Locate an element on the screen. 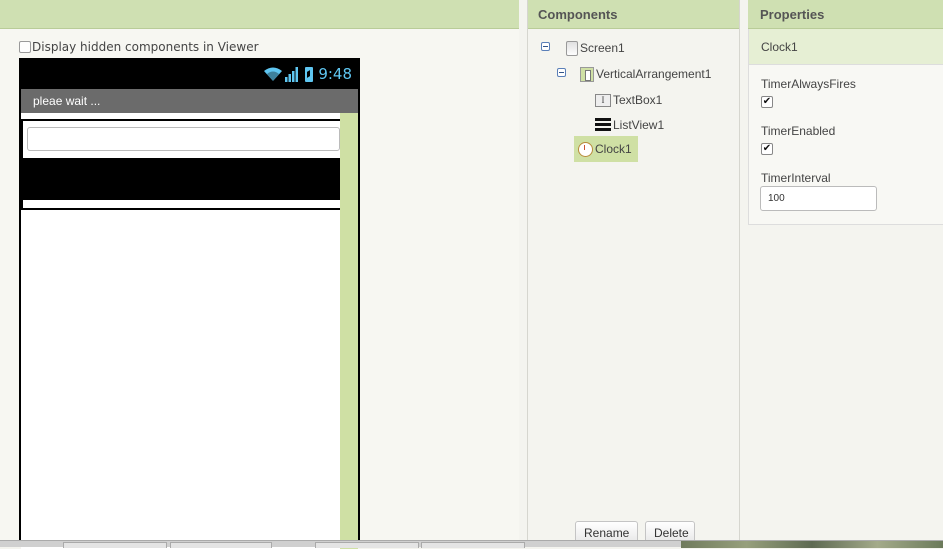 The width and height of the screenshot is (943, 549). screen-icon is located at coordinates (572, 48).